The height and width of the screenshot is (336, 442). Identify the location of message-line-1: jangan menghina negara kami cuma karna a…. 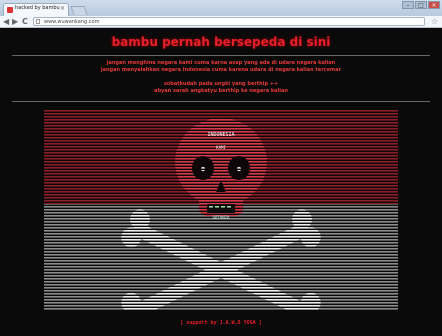
(221, 63).